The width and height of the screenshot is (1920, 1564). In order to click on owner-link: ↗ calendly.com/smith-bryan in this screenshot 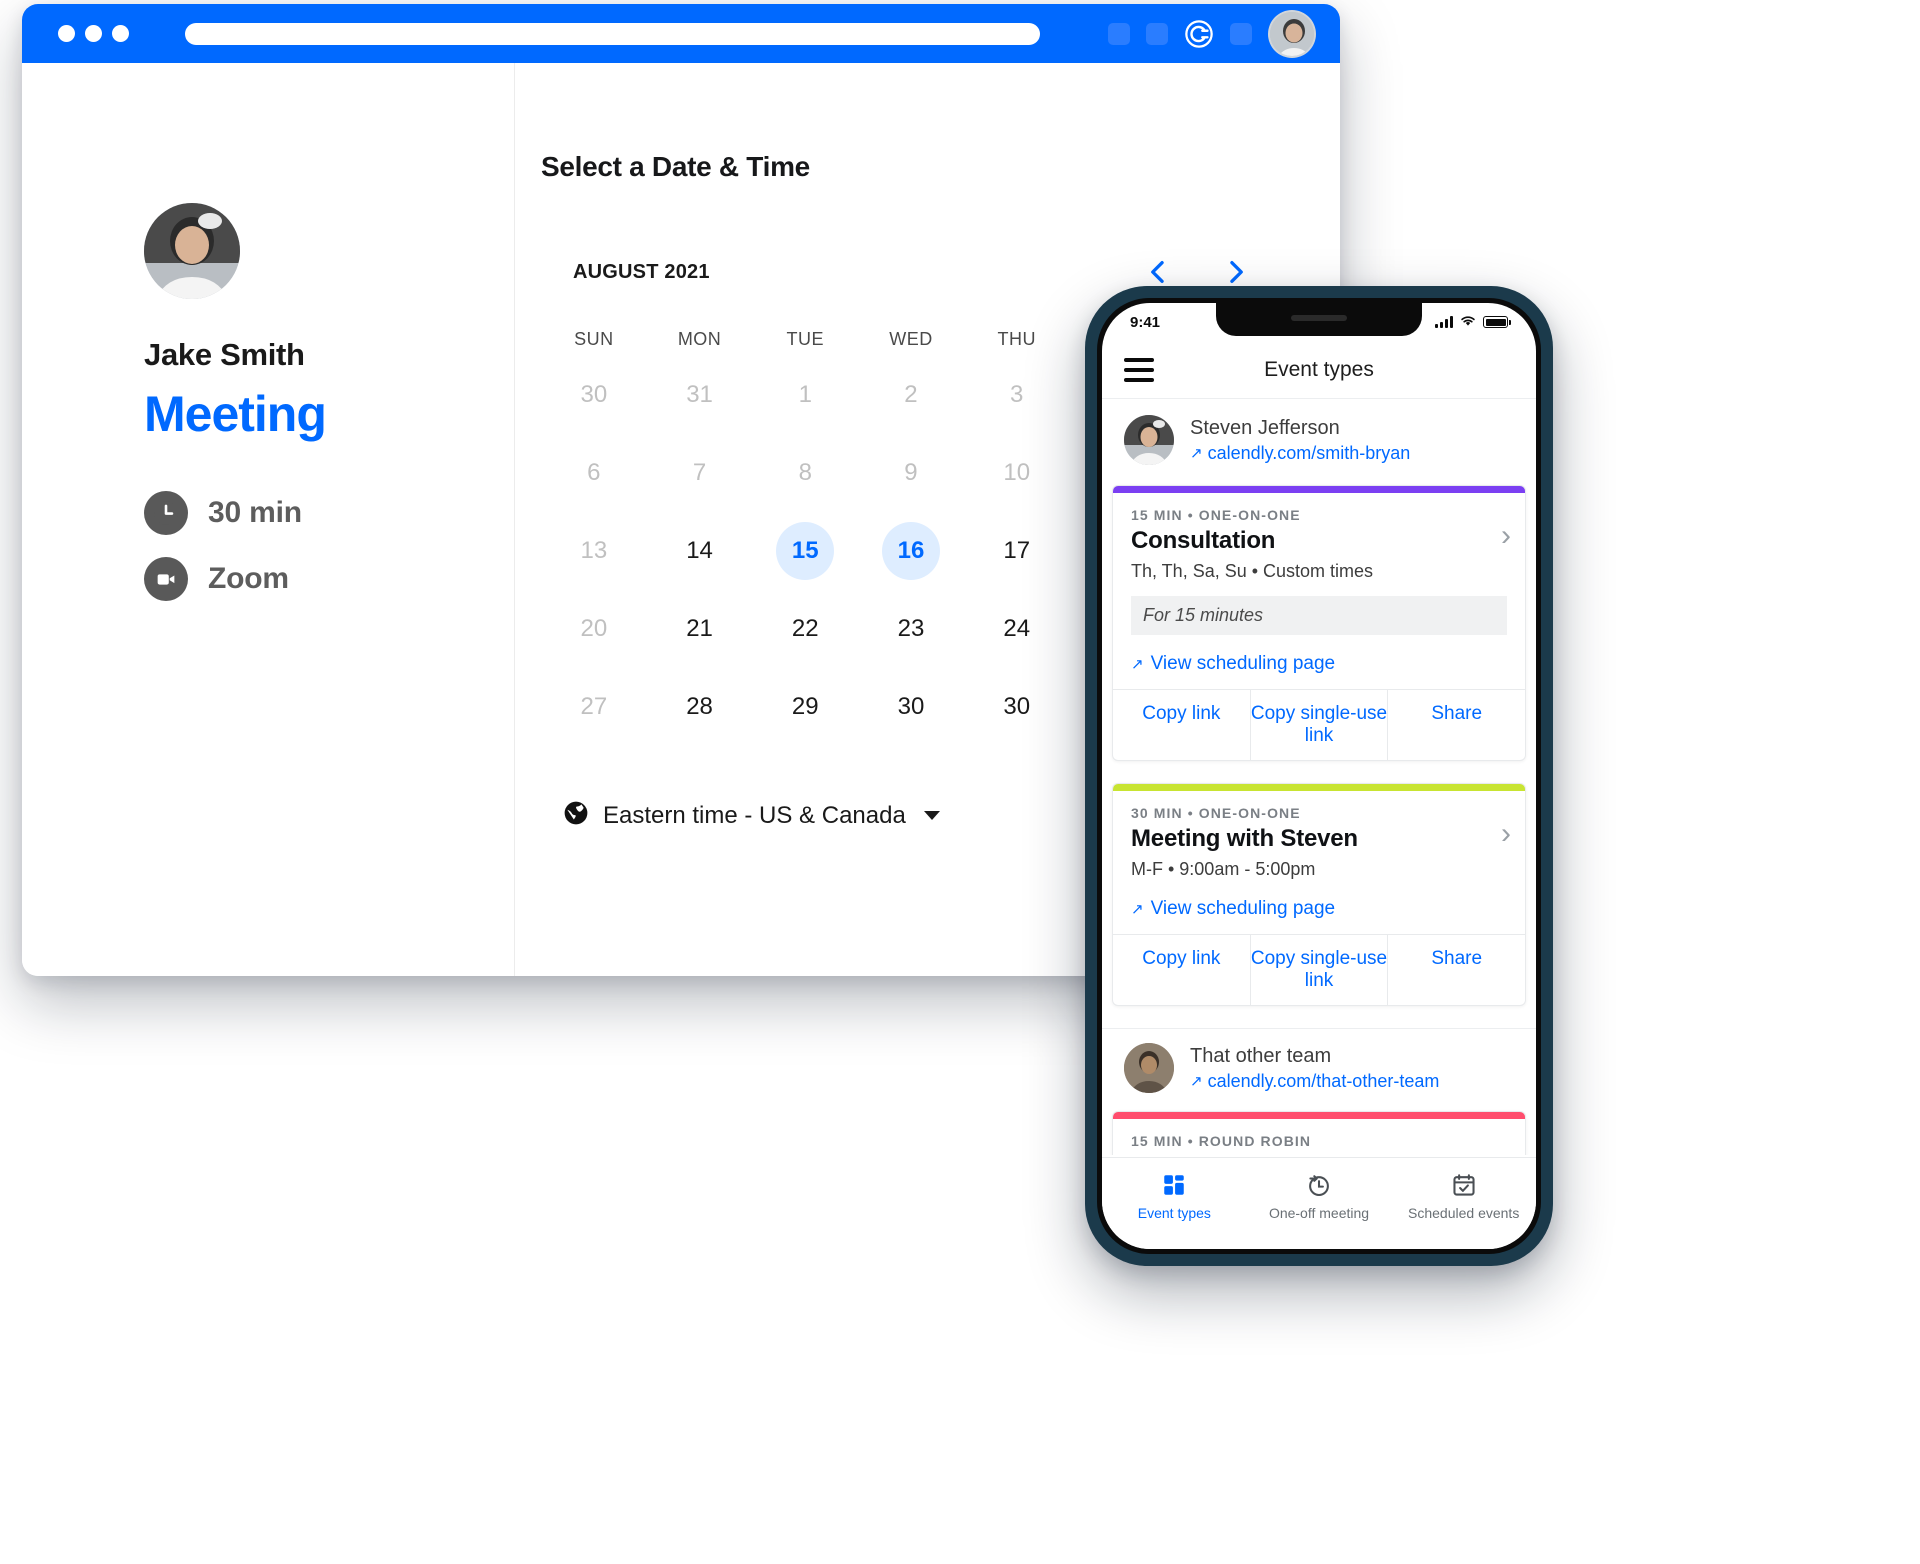, I will do `click(1300, 453)`.